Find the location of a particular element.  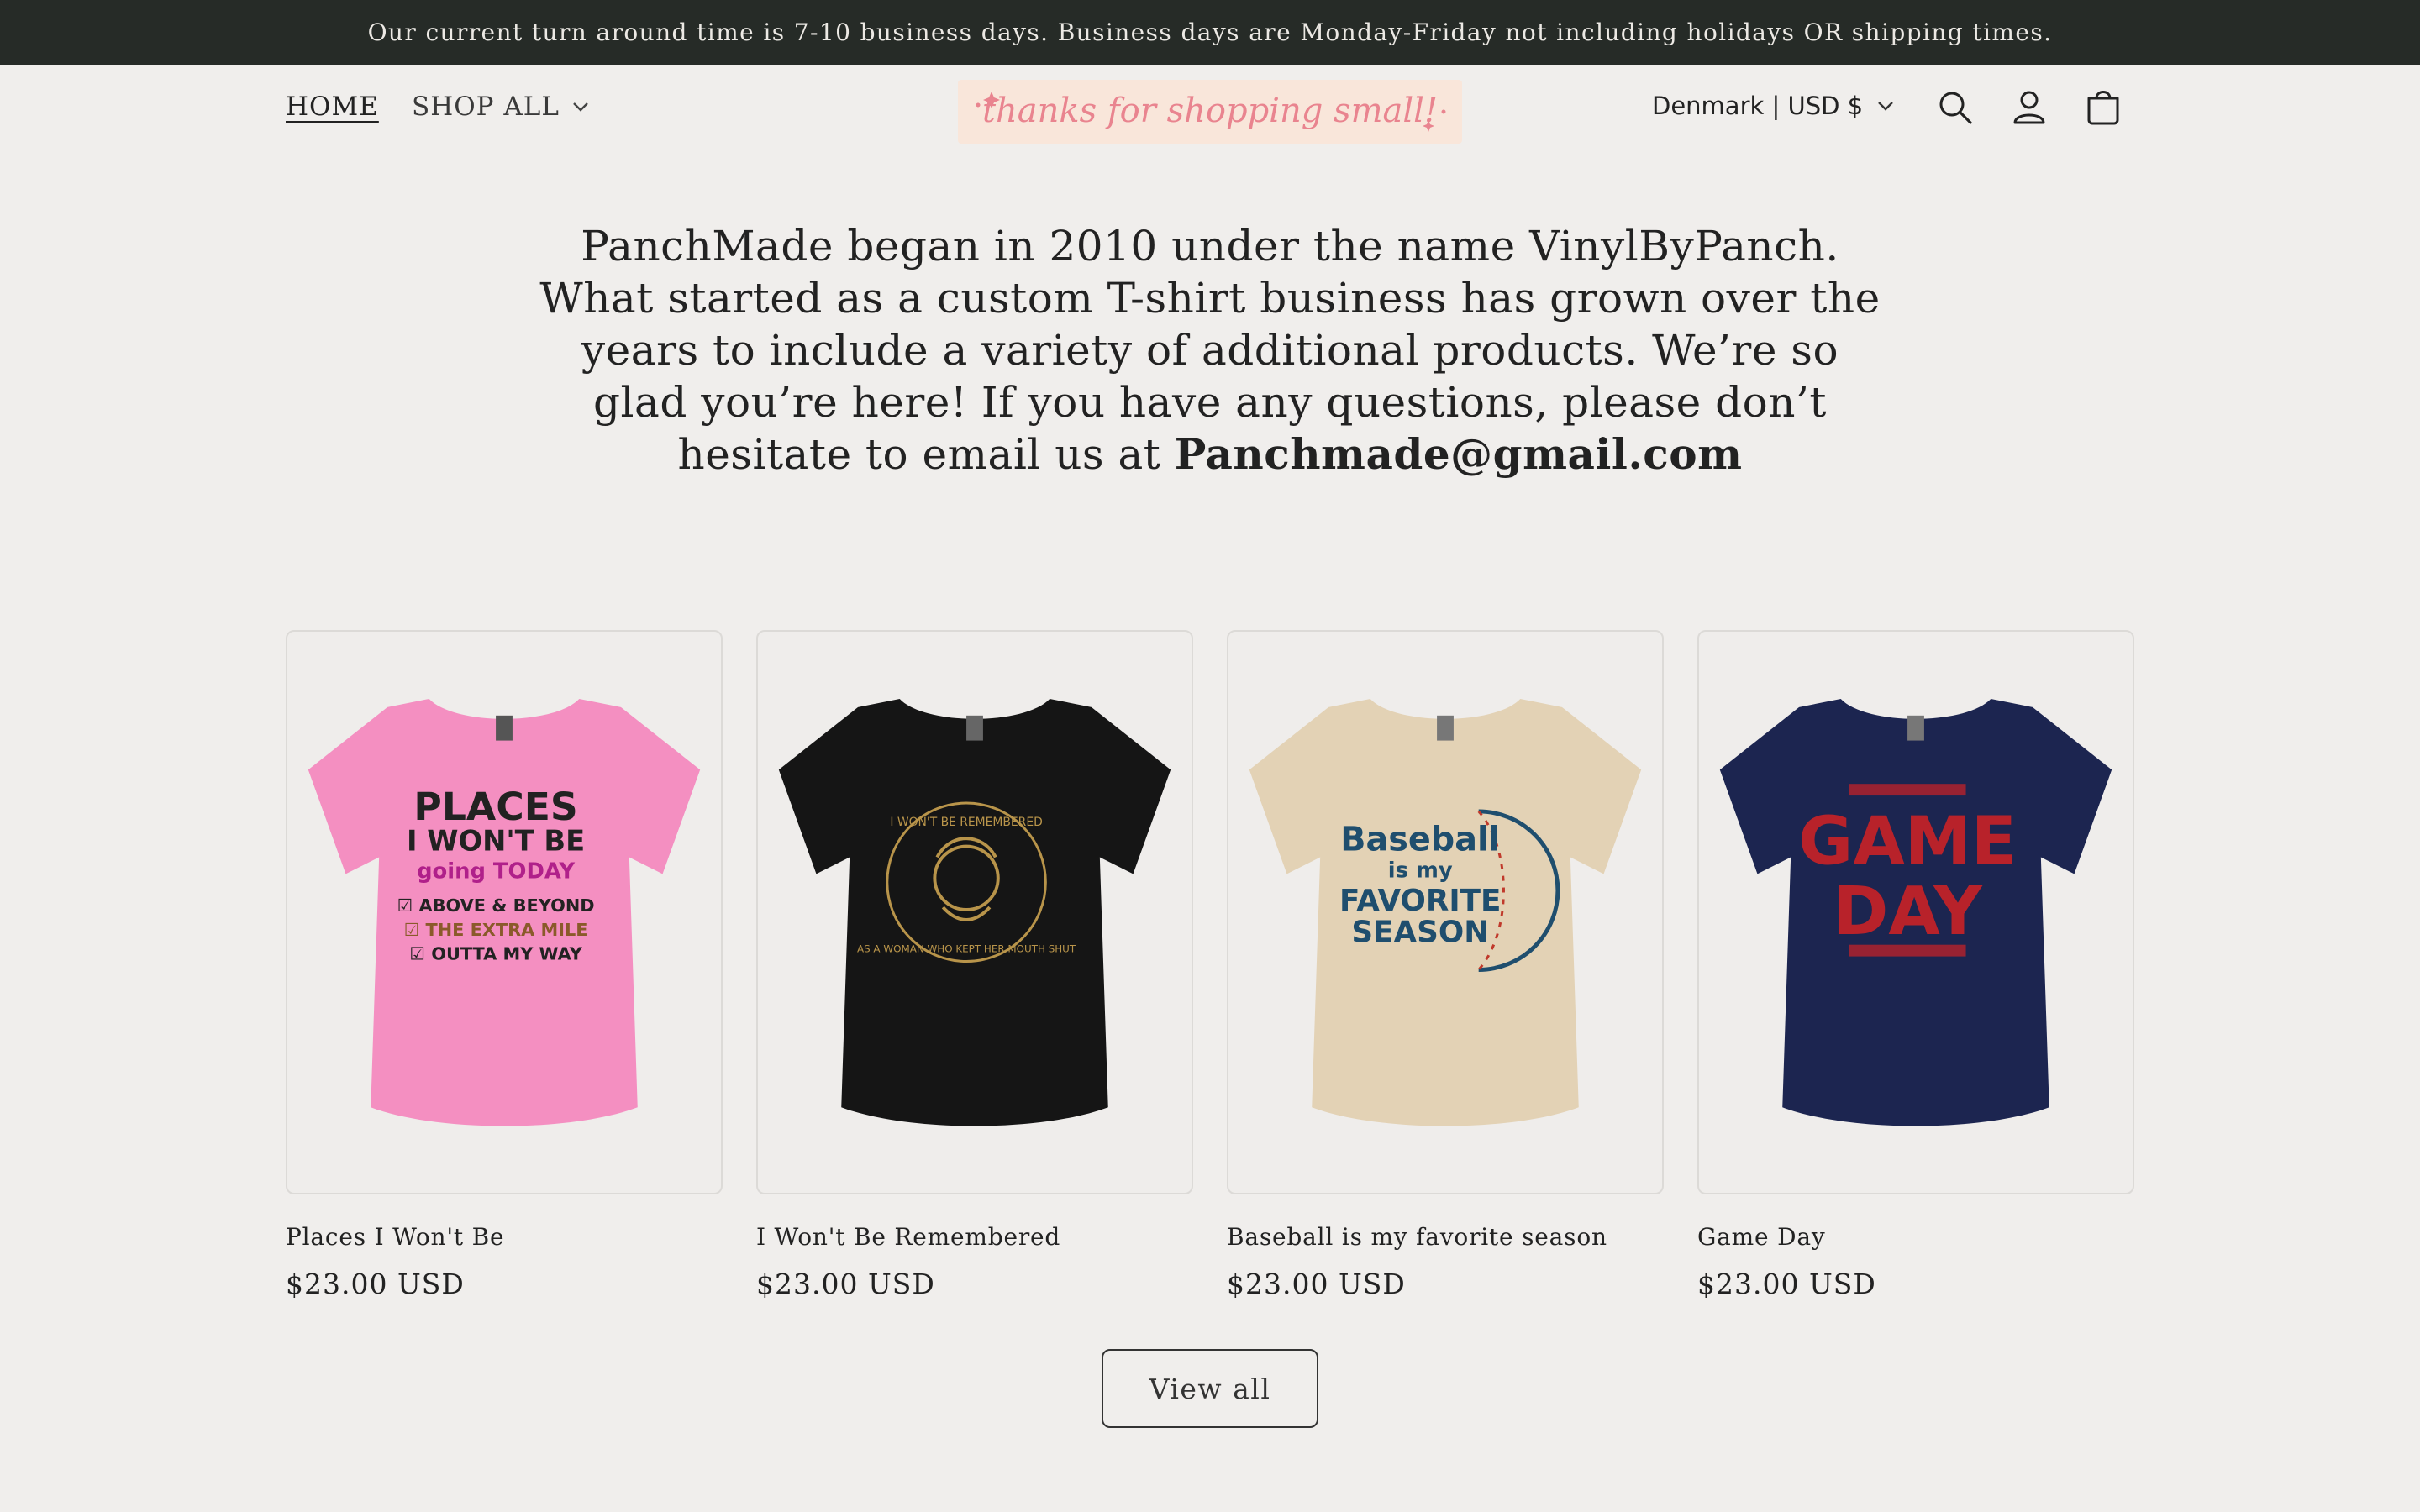

svg-text: DAY is located at coordinates (1908, 911).